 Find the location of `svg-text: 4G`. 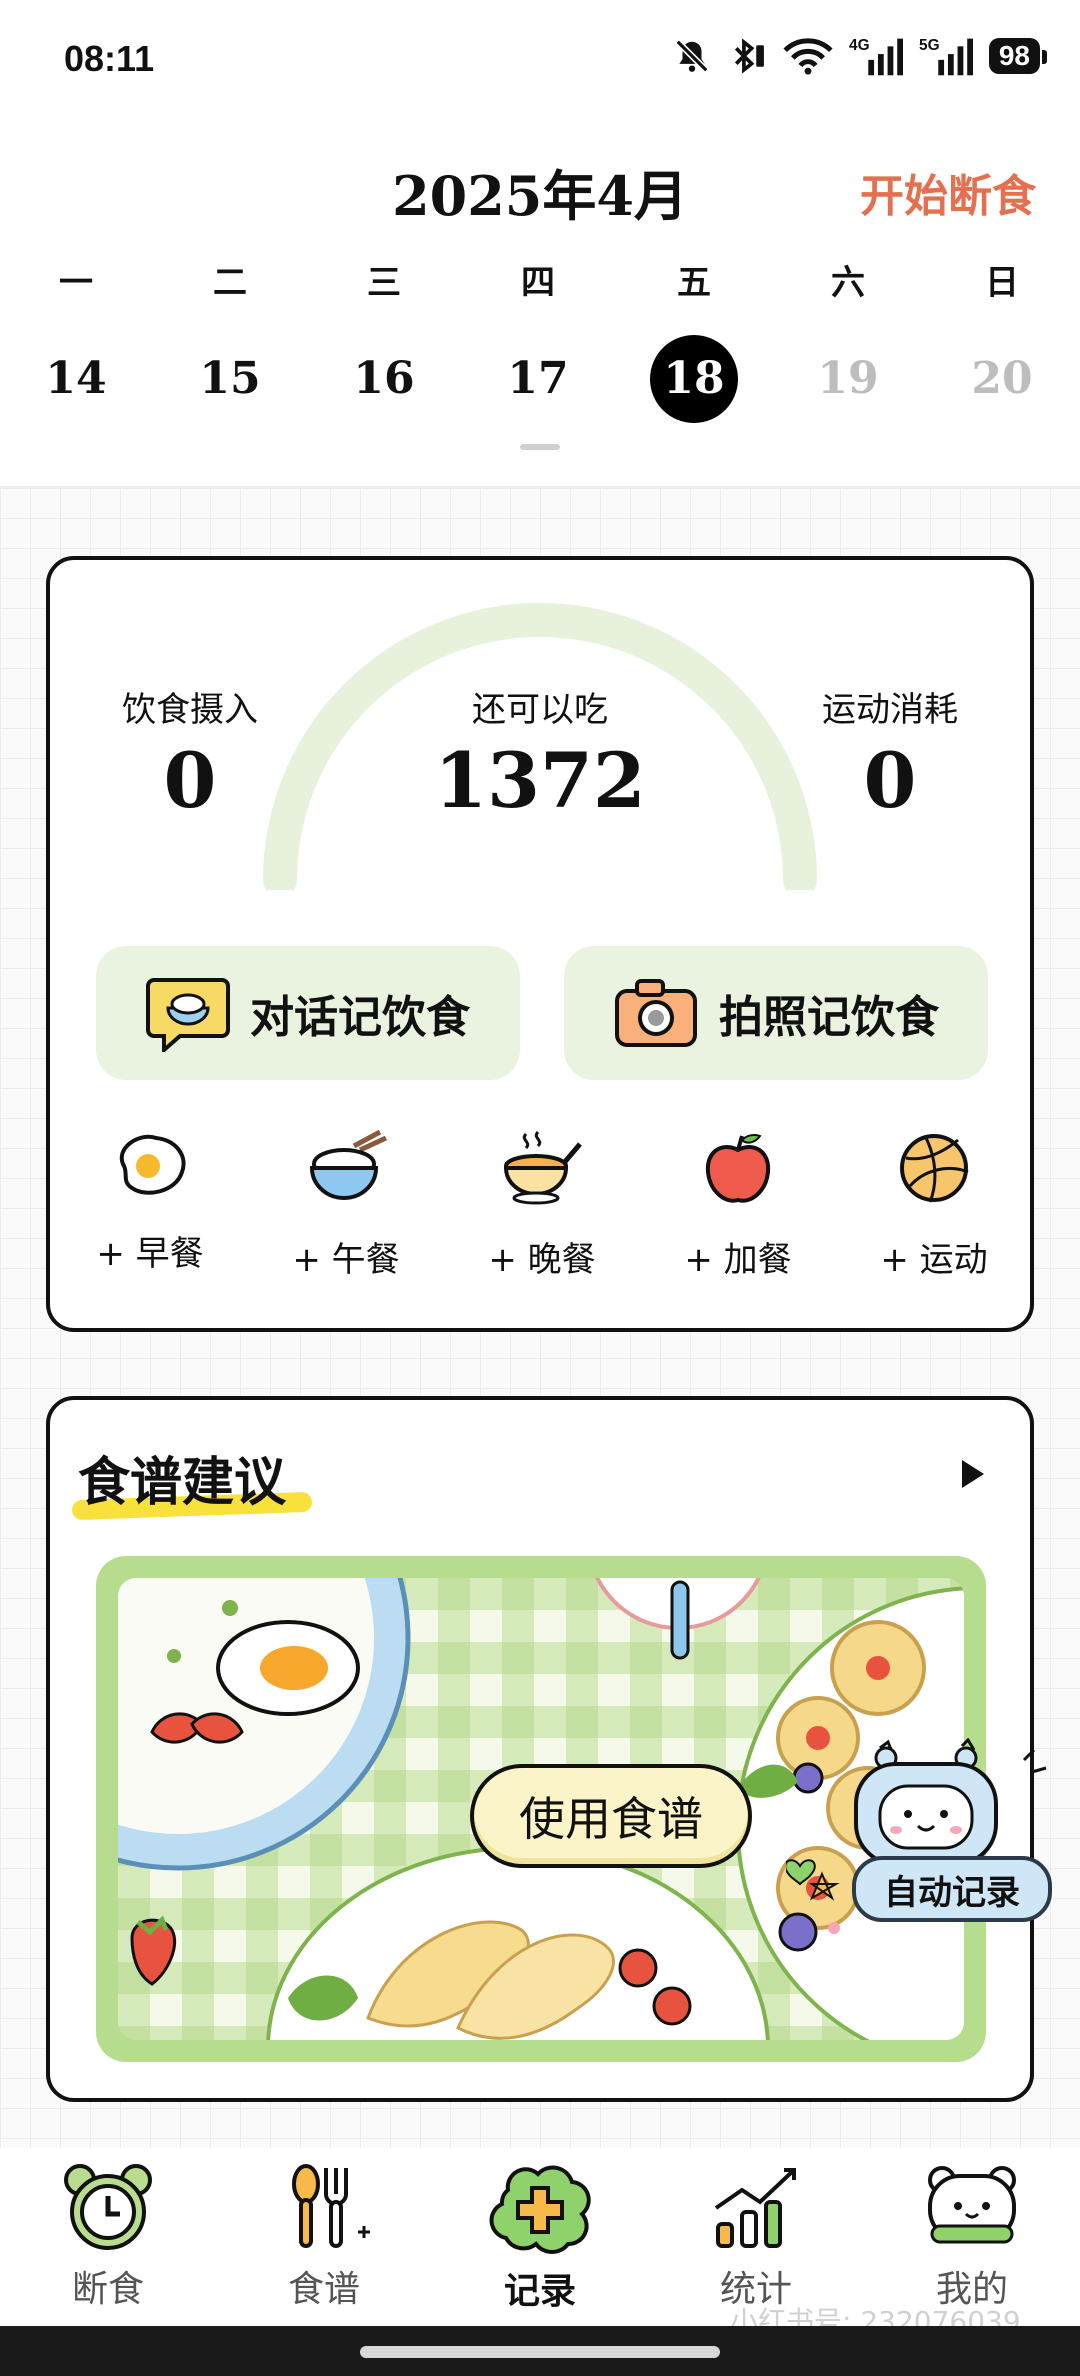

svg-text: 4G is located at coordinates (859, 45).